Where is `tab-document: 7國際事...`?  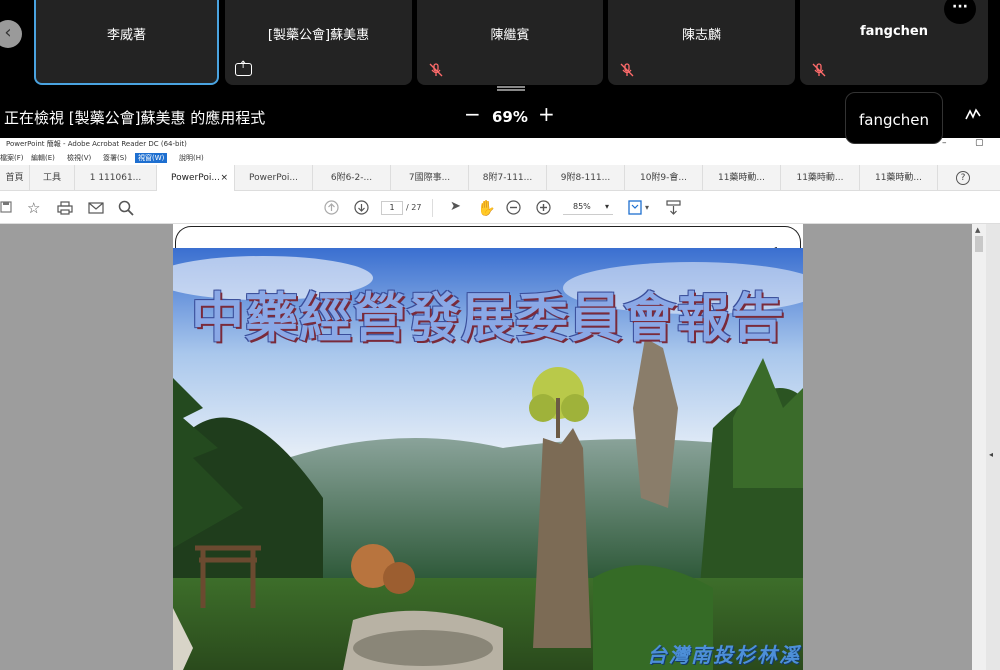 tab-document: 7國際事... is located at coordinates (430, 178).